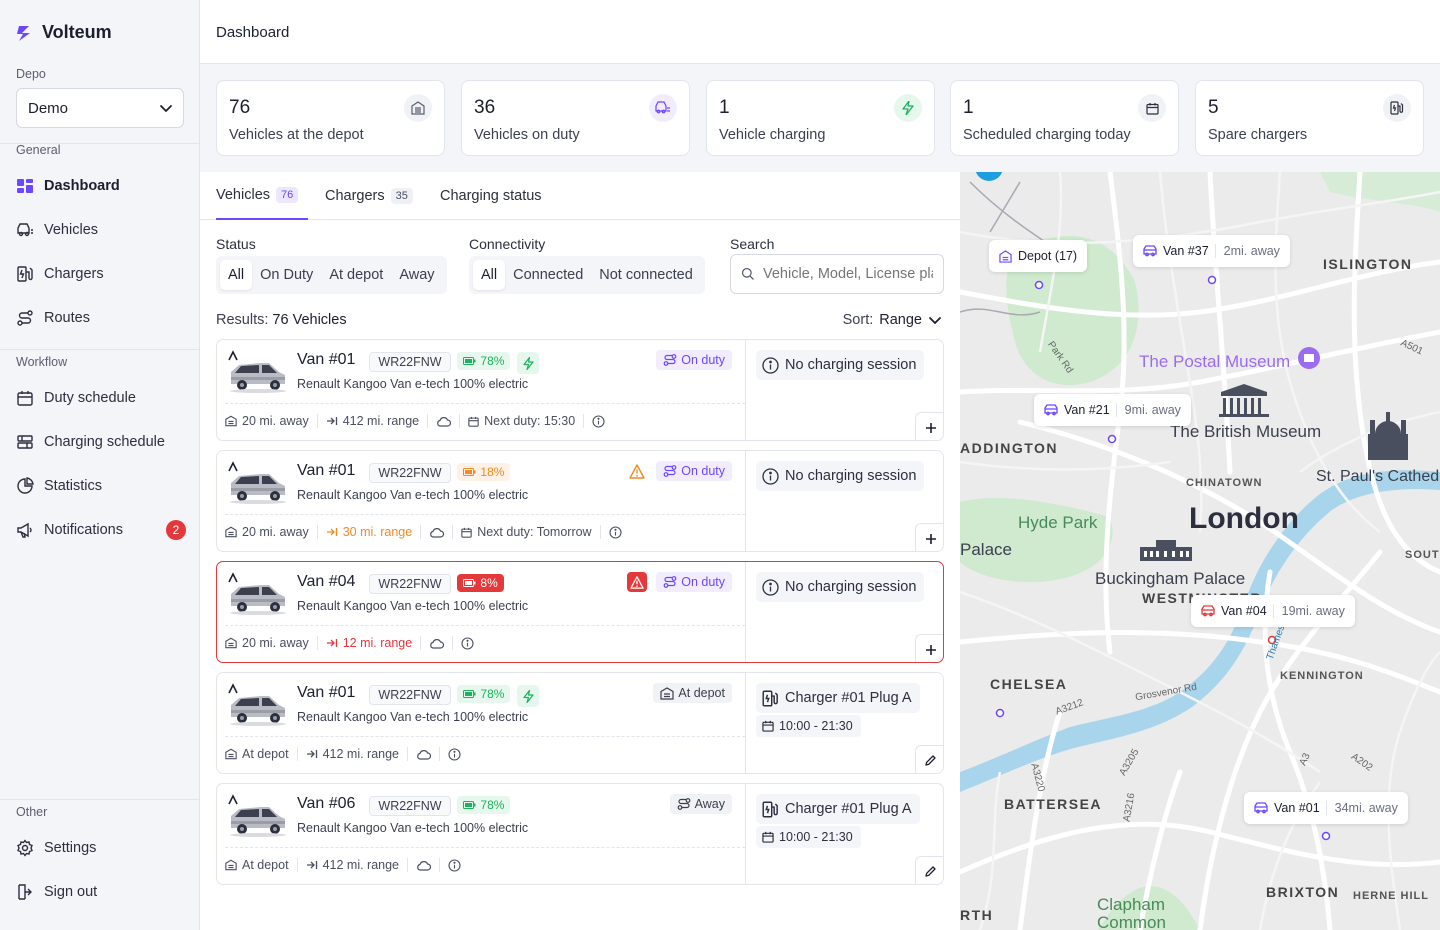 Image resolution: width=1440 pixels, height=930 pixels. I want to click on sidebar-item-chargers: Chargers, so click(101, 274).